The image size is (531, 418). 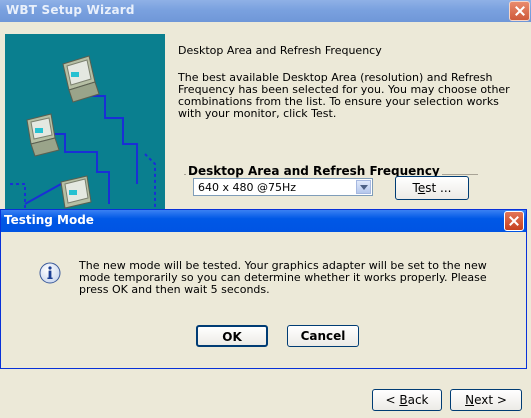 What do you see at coordinates (519, 11) in the screenshot?
I see `window-close-button` at bounding box center [519, 11].